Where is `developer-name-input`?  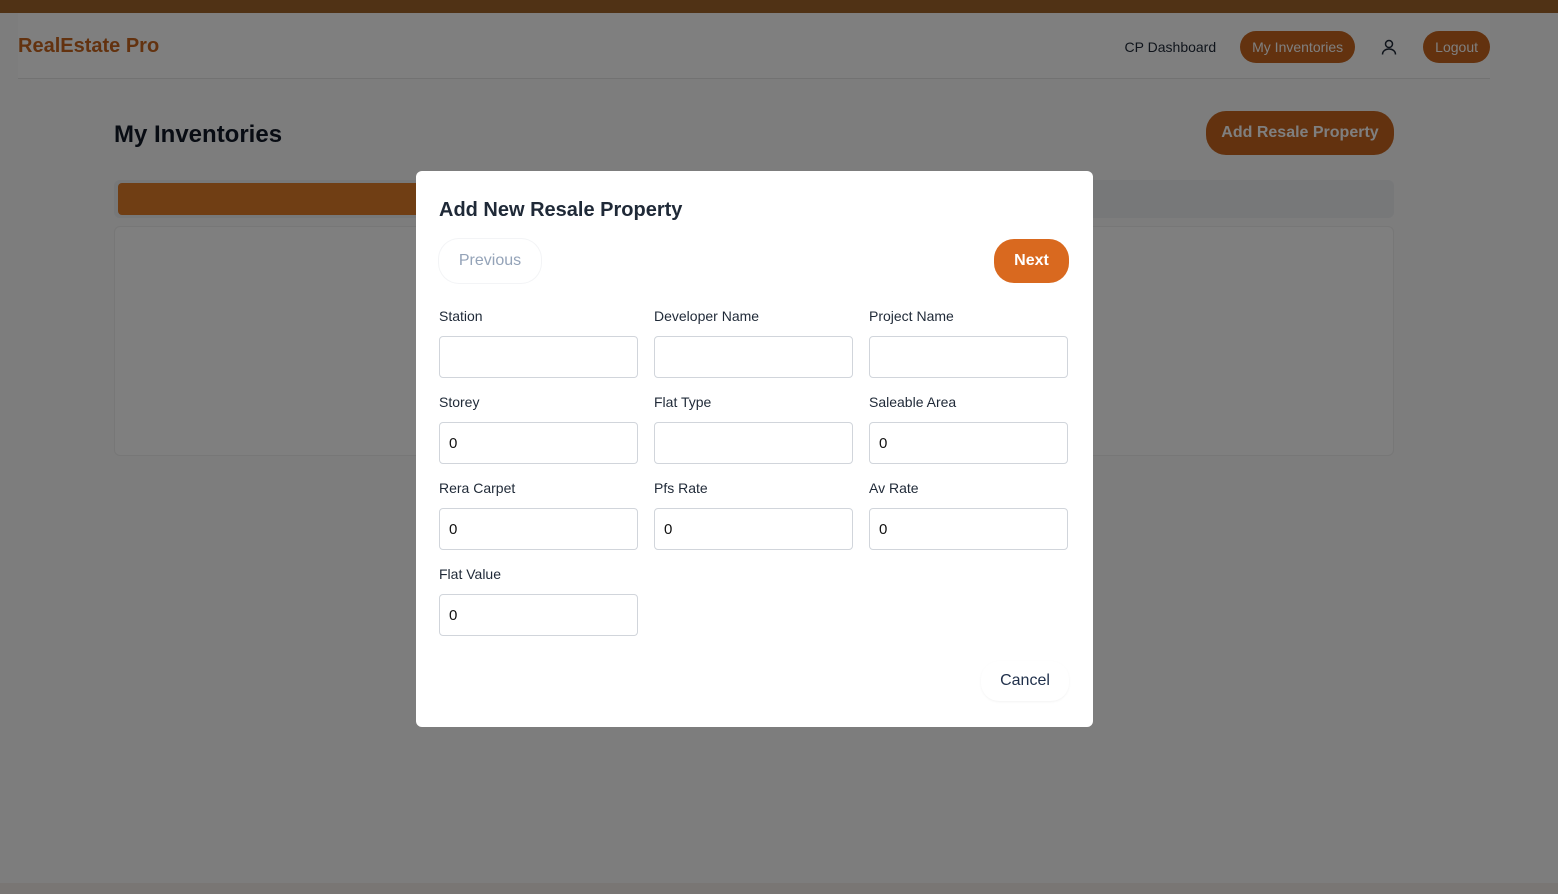 developer-name-input is located at coordinates (753, 357).